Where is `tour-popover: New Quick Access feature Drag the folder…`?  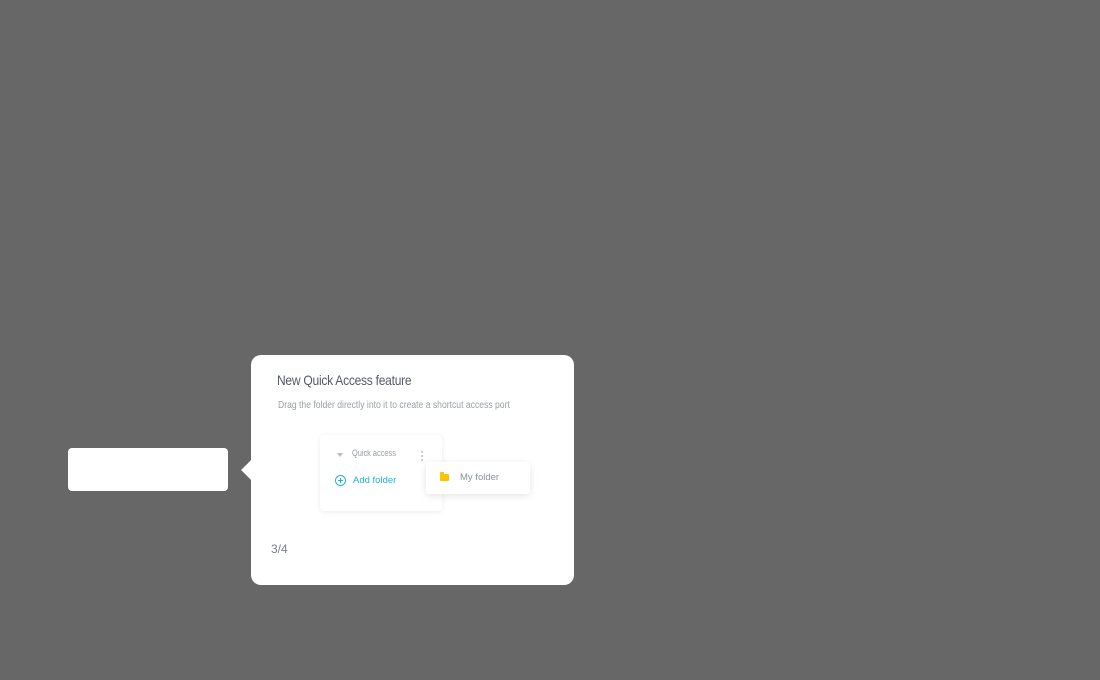
tour-popover: New Quick Access feature Drag the folder… is located at coordinates (407, 470).